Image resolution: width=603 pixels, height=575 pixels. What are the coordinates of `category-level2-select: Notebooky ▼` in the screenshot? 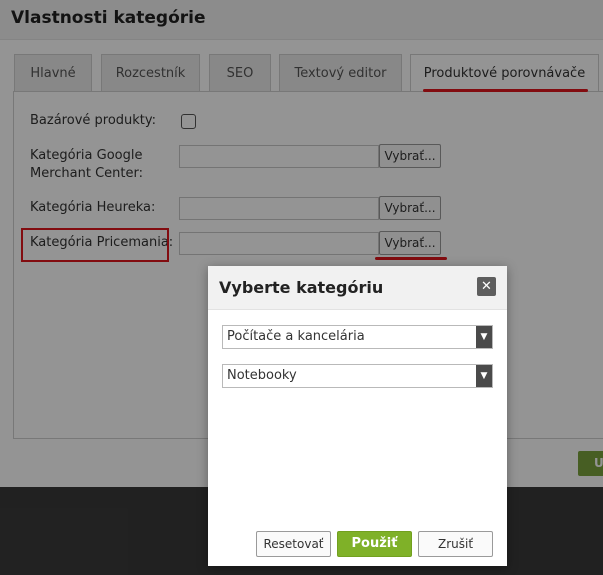 It's located at (357, 376).